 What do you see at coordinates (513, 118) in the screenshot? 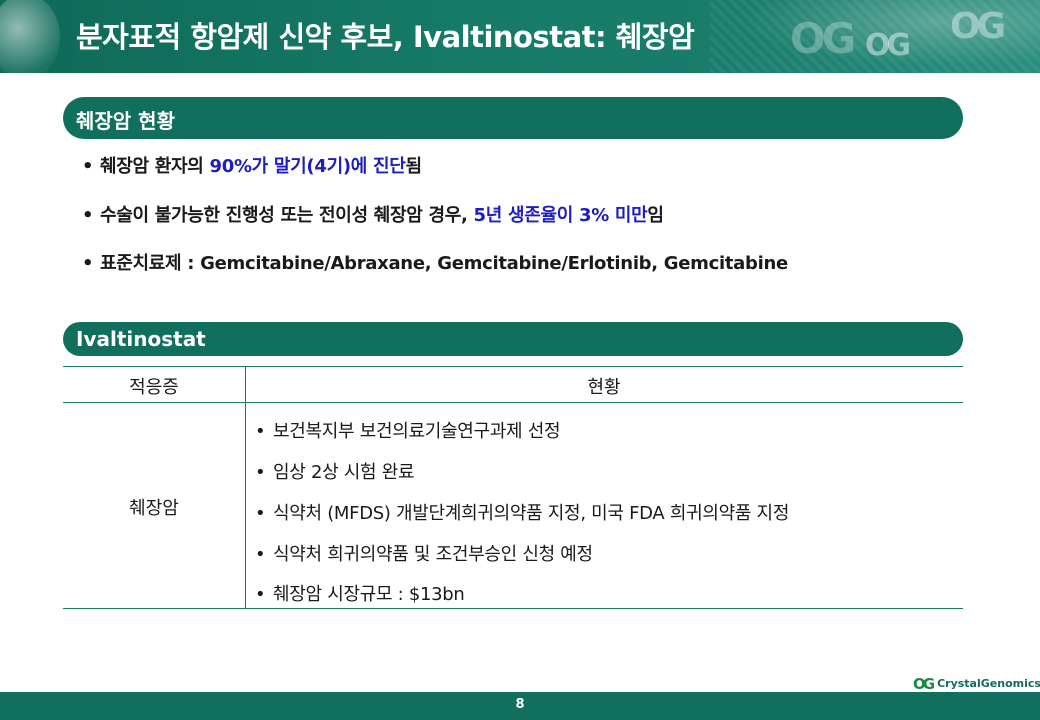
I see `section-header-pancreatic-cancer-status: 췌장암 현황` at bounding box center [513, 118].